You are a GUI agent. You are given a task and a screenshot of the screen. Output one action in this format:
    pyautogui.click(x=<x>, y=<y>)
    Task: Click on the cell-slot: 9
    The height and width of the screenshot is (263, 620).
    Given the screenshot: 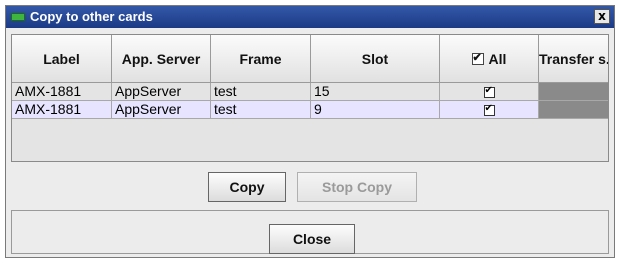 What is the action you would take?
    pyautogui.click(x=375, y=110)
    